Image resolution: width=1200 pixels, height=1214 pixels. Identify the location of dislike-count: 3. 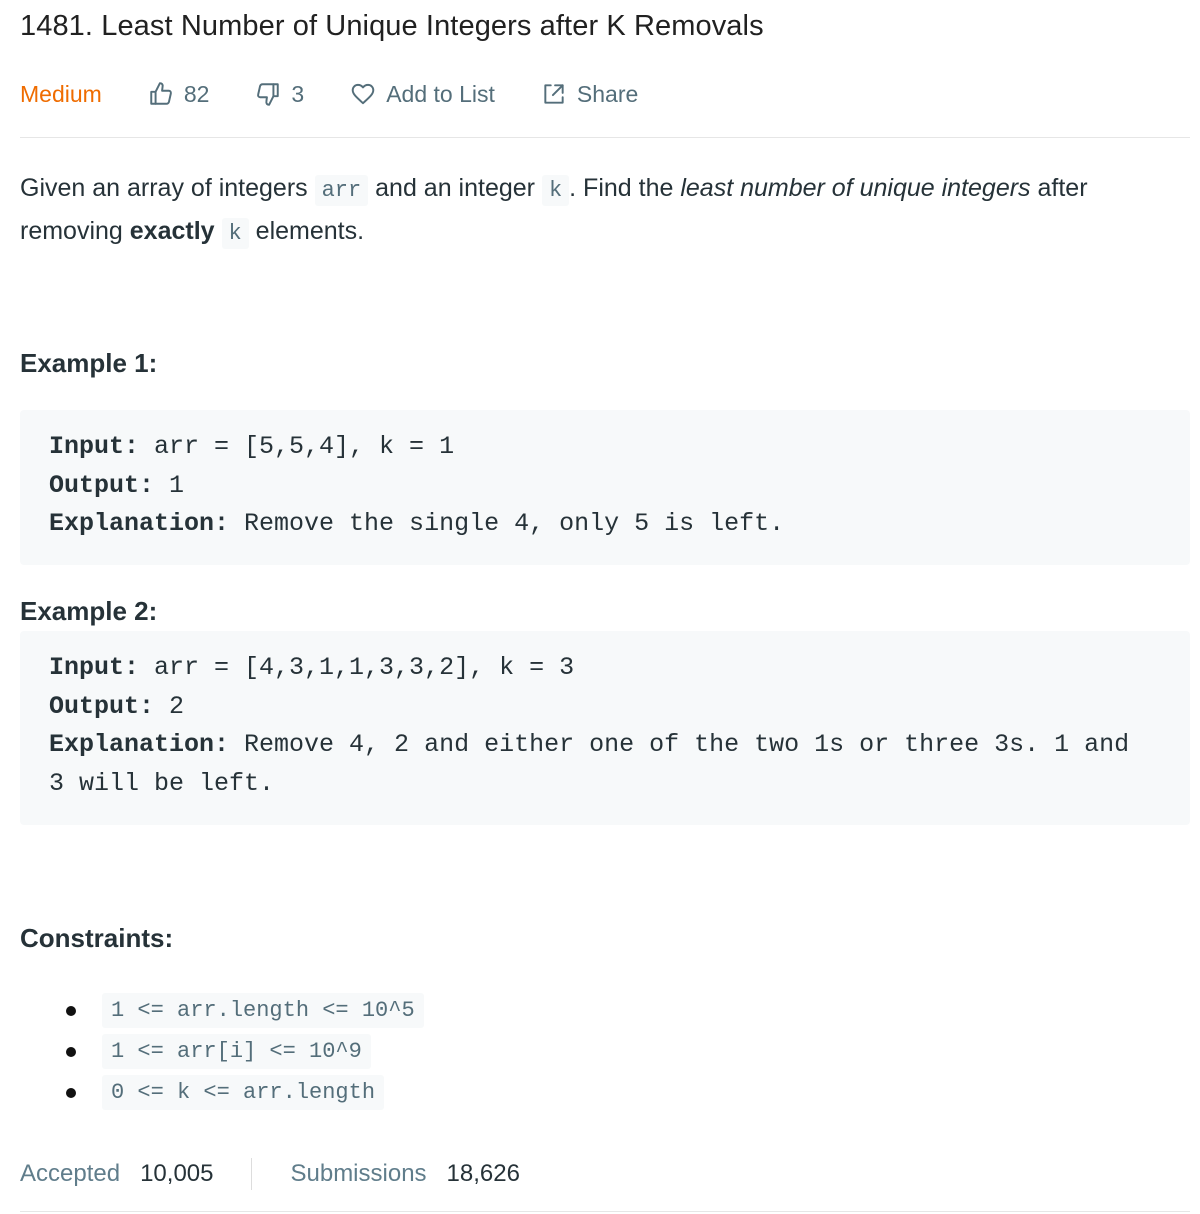
(298, 93).